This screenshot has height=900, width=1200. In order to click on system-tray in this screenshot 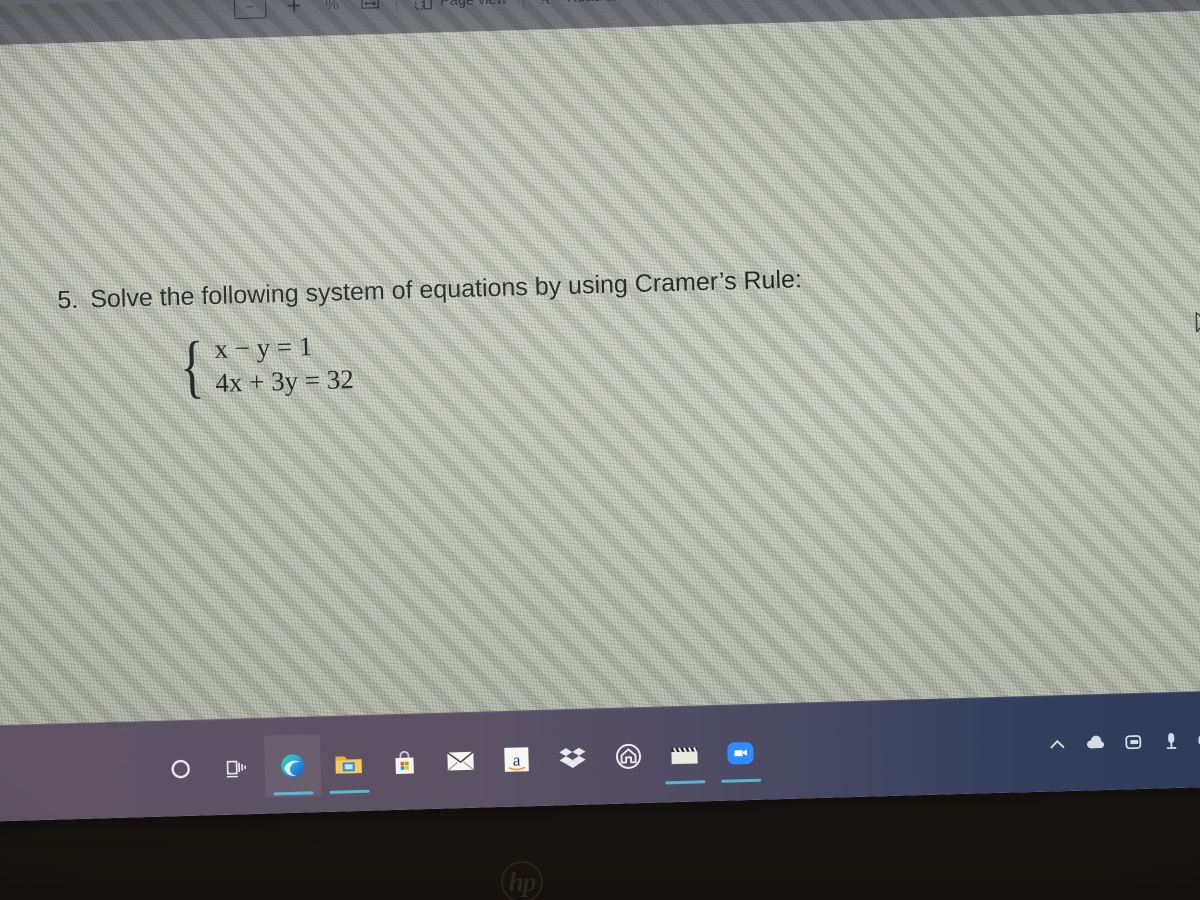, I will do `click(1123, 741)`.